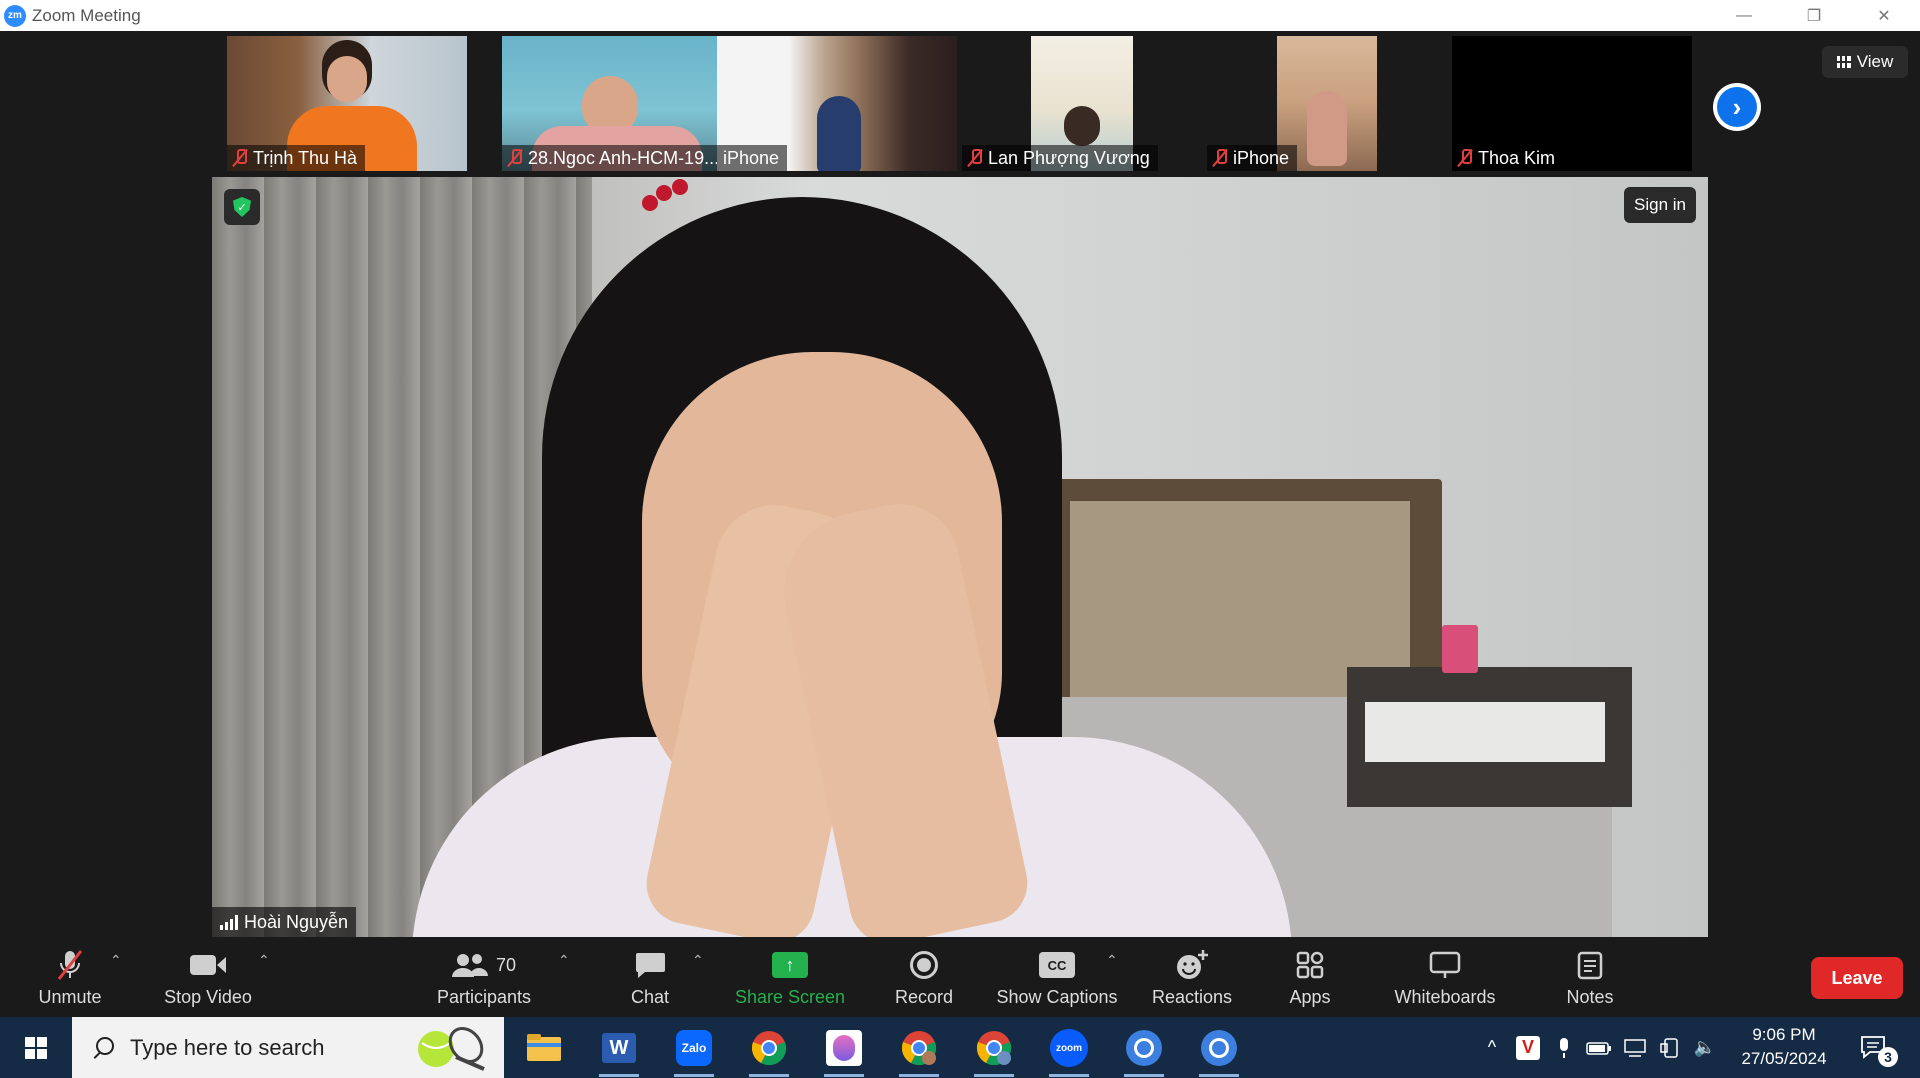 The width and height of the screenshot is (1920, 1078). Describe the element at coordinates (1590, 997) in the screenshot. I see `notes-label: Notes` at that location.